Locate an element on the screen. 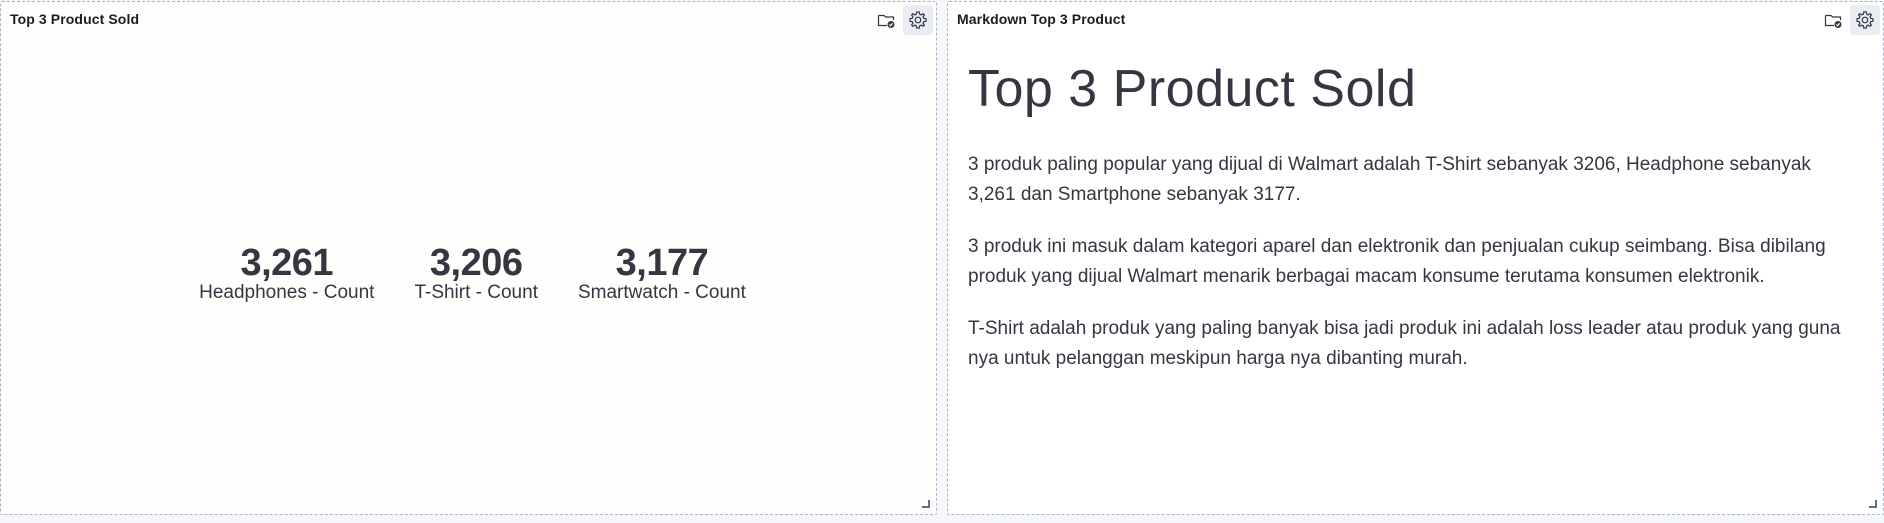 The width and height of the screenshot is (1884, 523). metric-label: Headphones - Count is located at coordinates (287, 292).